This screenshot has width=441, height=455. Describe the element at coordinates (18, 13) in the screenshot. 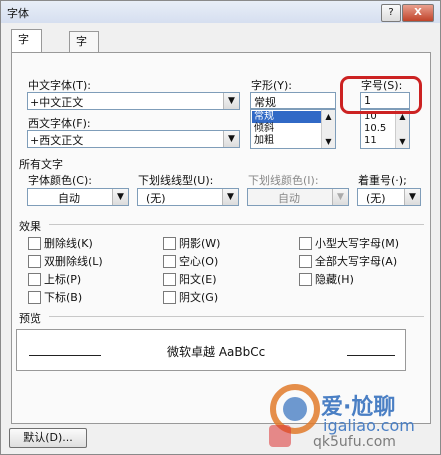

I see `window-title: 字体` at that location.